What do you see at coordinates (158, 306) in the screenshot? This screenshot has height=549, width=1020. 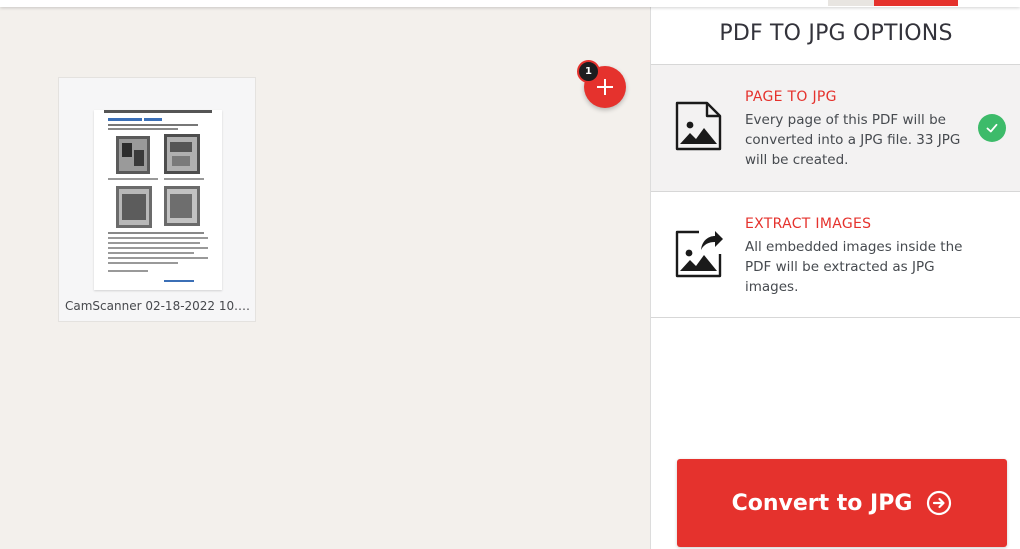 I see `file-name: CamScanner 02-18-2022 10.12..` at bounding box center [158, 306].